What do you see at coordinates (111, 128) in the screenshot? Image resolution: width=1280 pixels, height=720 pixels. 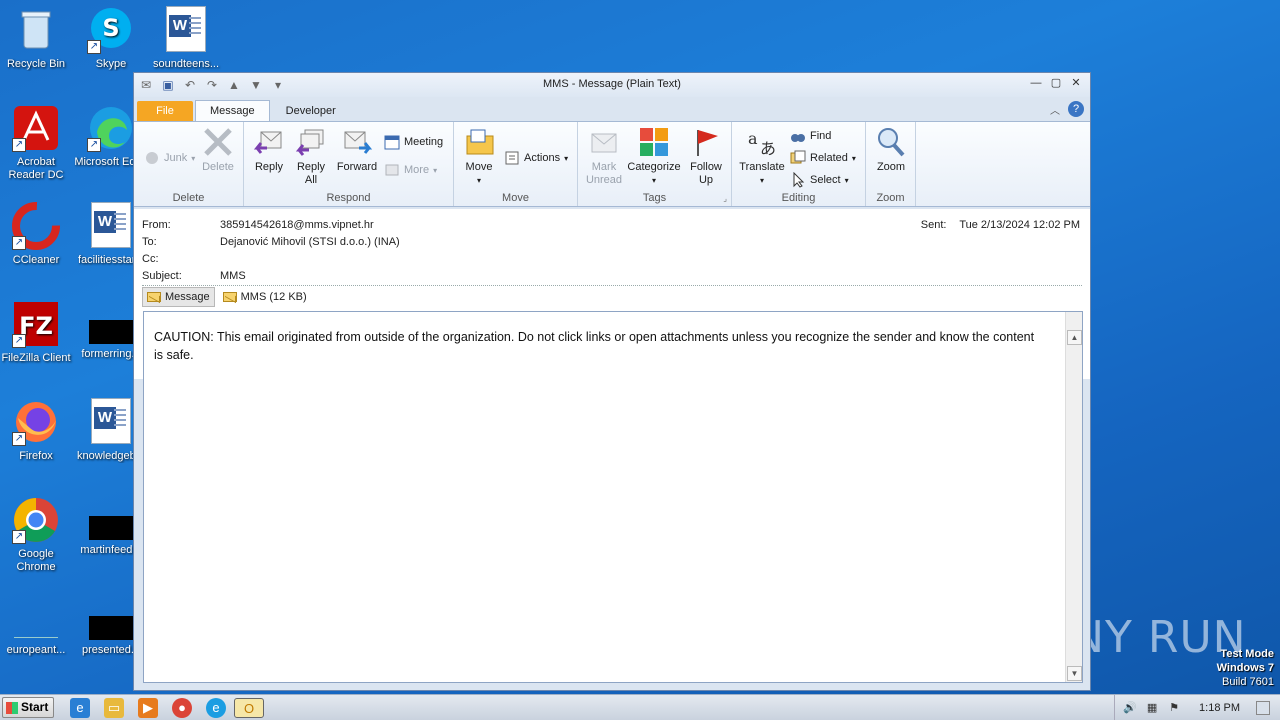 I see `edge-icon: ↗` at bounding box center [111, 128].